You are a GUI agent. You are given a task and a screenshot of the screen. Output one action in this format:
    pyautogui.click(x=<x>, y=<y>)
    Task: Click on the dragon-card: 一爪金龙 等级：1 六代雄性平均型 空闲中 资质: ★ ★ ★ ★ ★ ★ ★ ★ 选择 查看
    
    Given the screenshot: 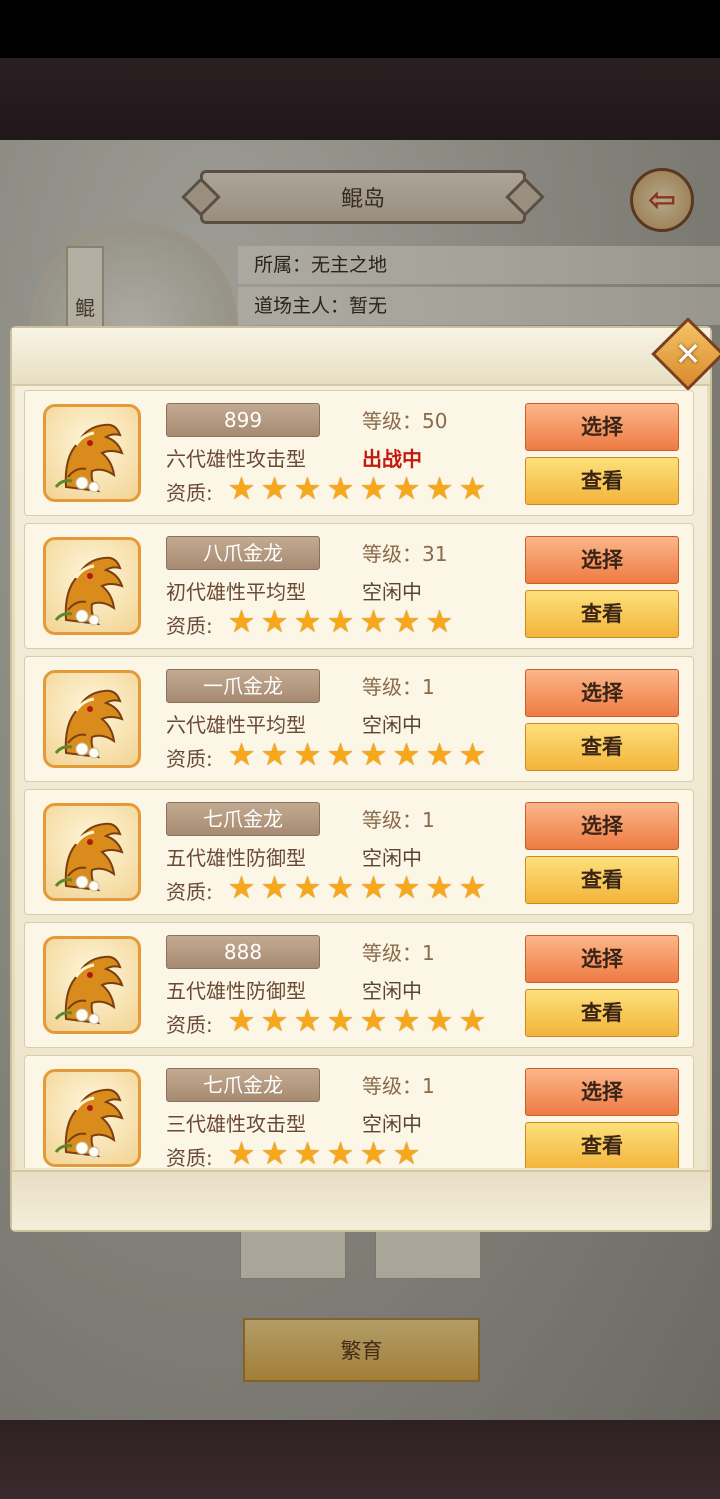 What is the action you would take?
    pyautogui.click(x=359, y=719)
    